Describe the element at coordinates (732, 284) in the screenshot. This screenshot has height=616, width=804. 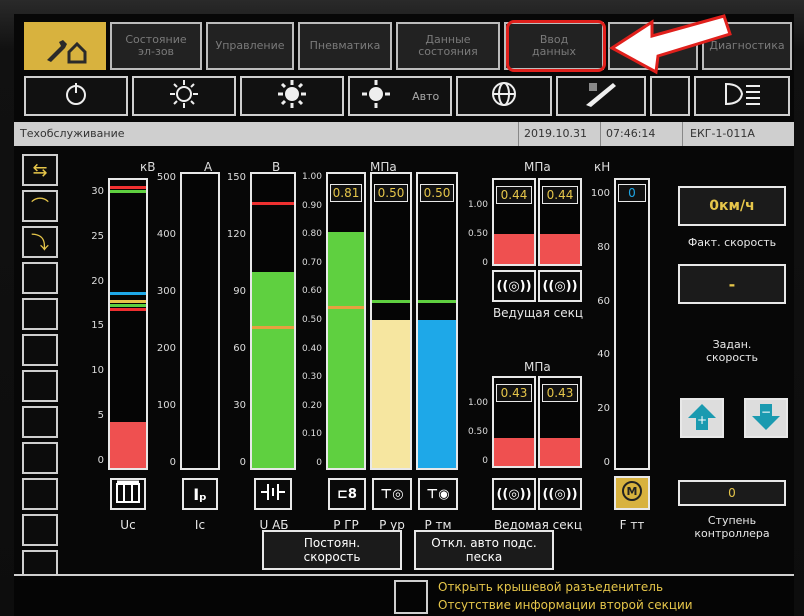
I see `set-speed-display: -` at that location.